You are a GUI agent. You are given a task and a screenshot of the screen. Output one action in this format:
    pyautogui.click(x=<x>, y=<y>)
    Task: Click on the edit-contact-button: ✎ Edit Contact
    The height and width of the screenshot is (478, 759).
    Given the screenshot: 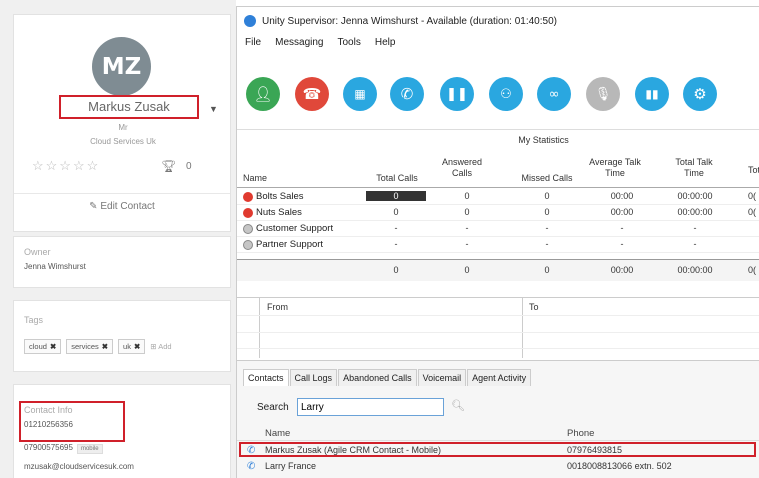 What is the action you would take?
    pyautogui.click(x=122, y=206)
    